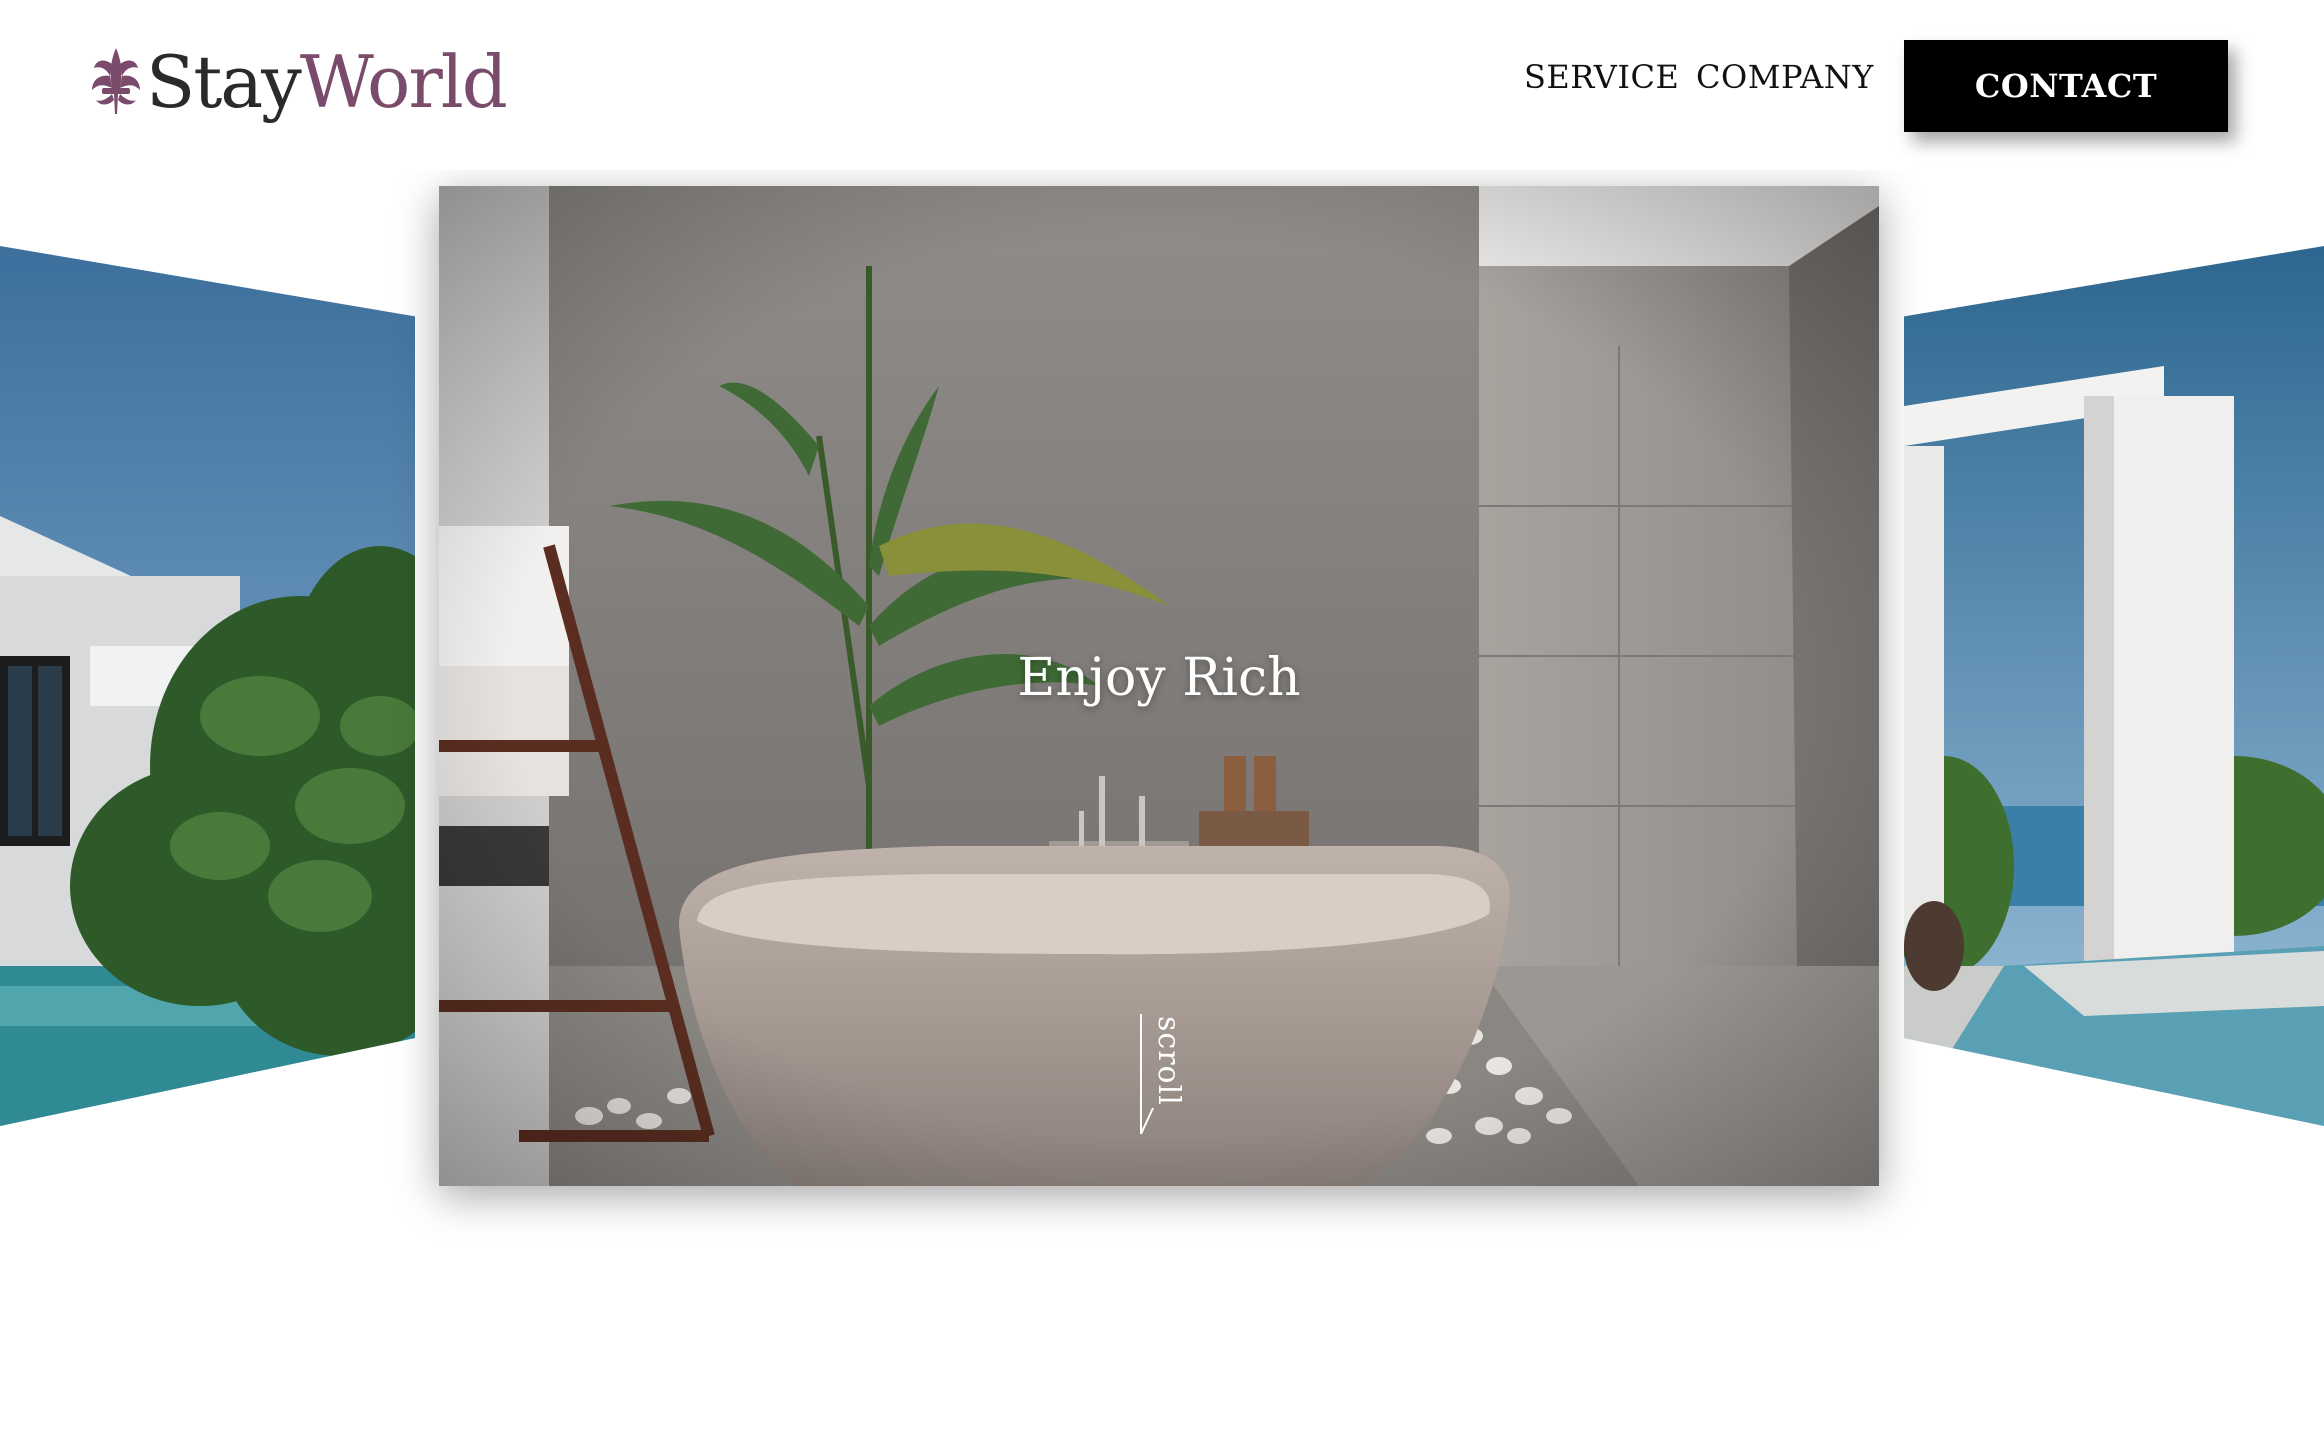 The height and width of the screenshot is (1456, 2324). What do you see at coordinates (116, 81) in the screenshot?
I see `fleur-de-lis-icon` at bounding box center [116, 81].